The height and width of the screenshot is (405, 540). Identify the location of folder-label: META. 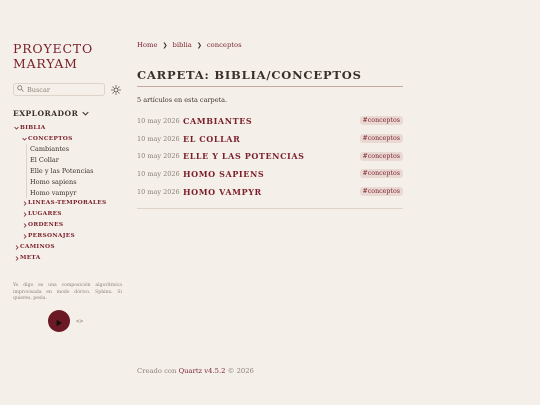
(30, 258).